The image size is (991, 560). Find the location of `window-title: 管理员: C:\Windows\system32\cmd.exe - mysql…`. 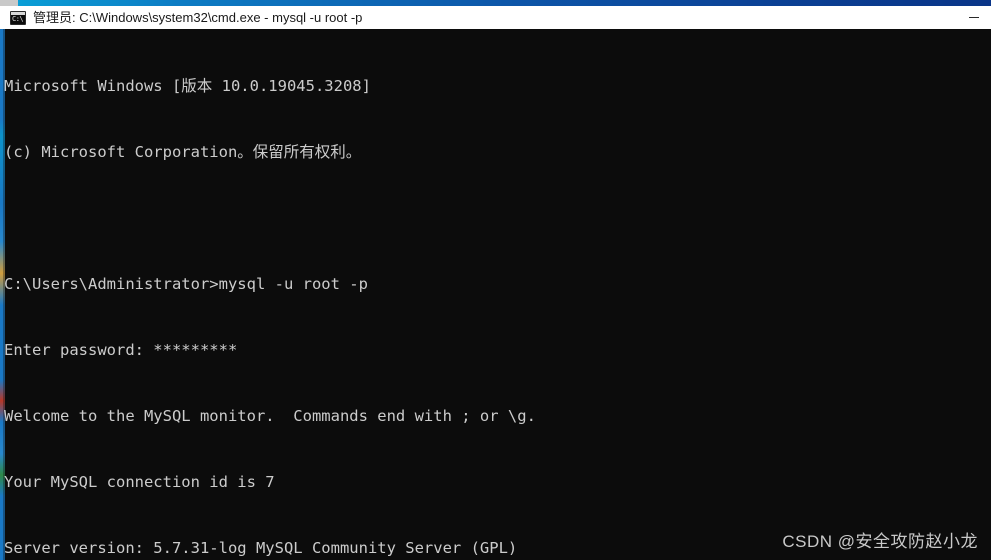

window-title: 管理员: C:\Windows\system32\cmd.exe - mysql… is located at coordinates (198, 17).